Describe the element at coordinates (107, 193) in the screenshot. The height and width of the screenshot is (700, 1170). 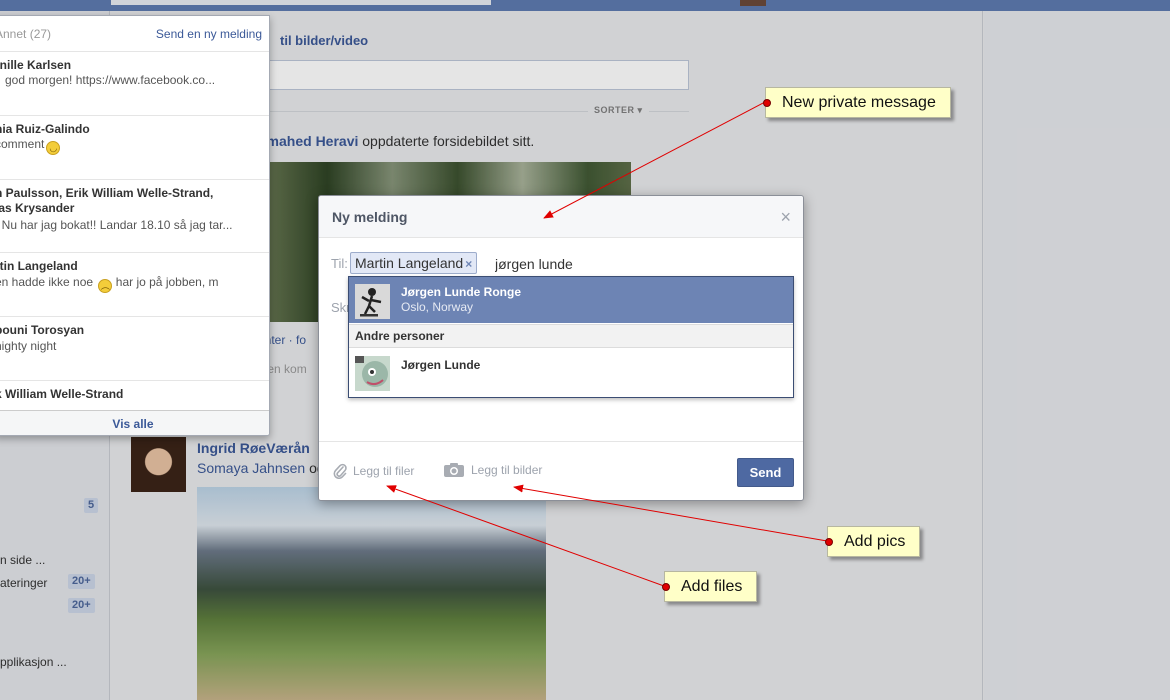
I see `thread-name: n Paulsson, Erik William Welle-Strand,` at that location.